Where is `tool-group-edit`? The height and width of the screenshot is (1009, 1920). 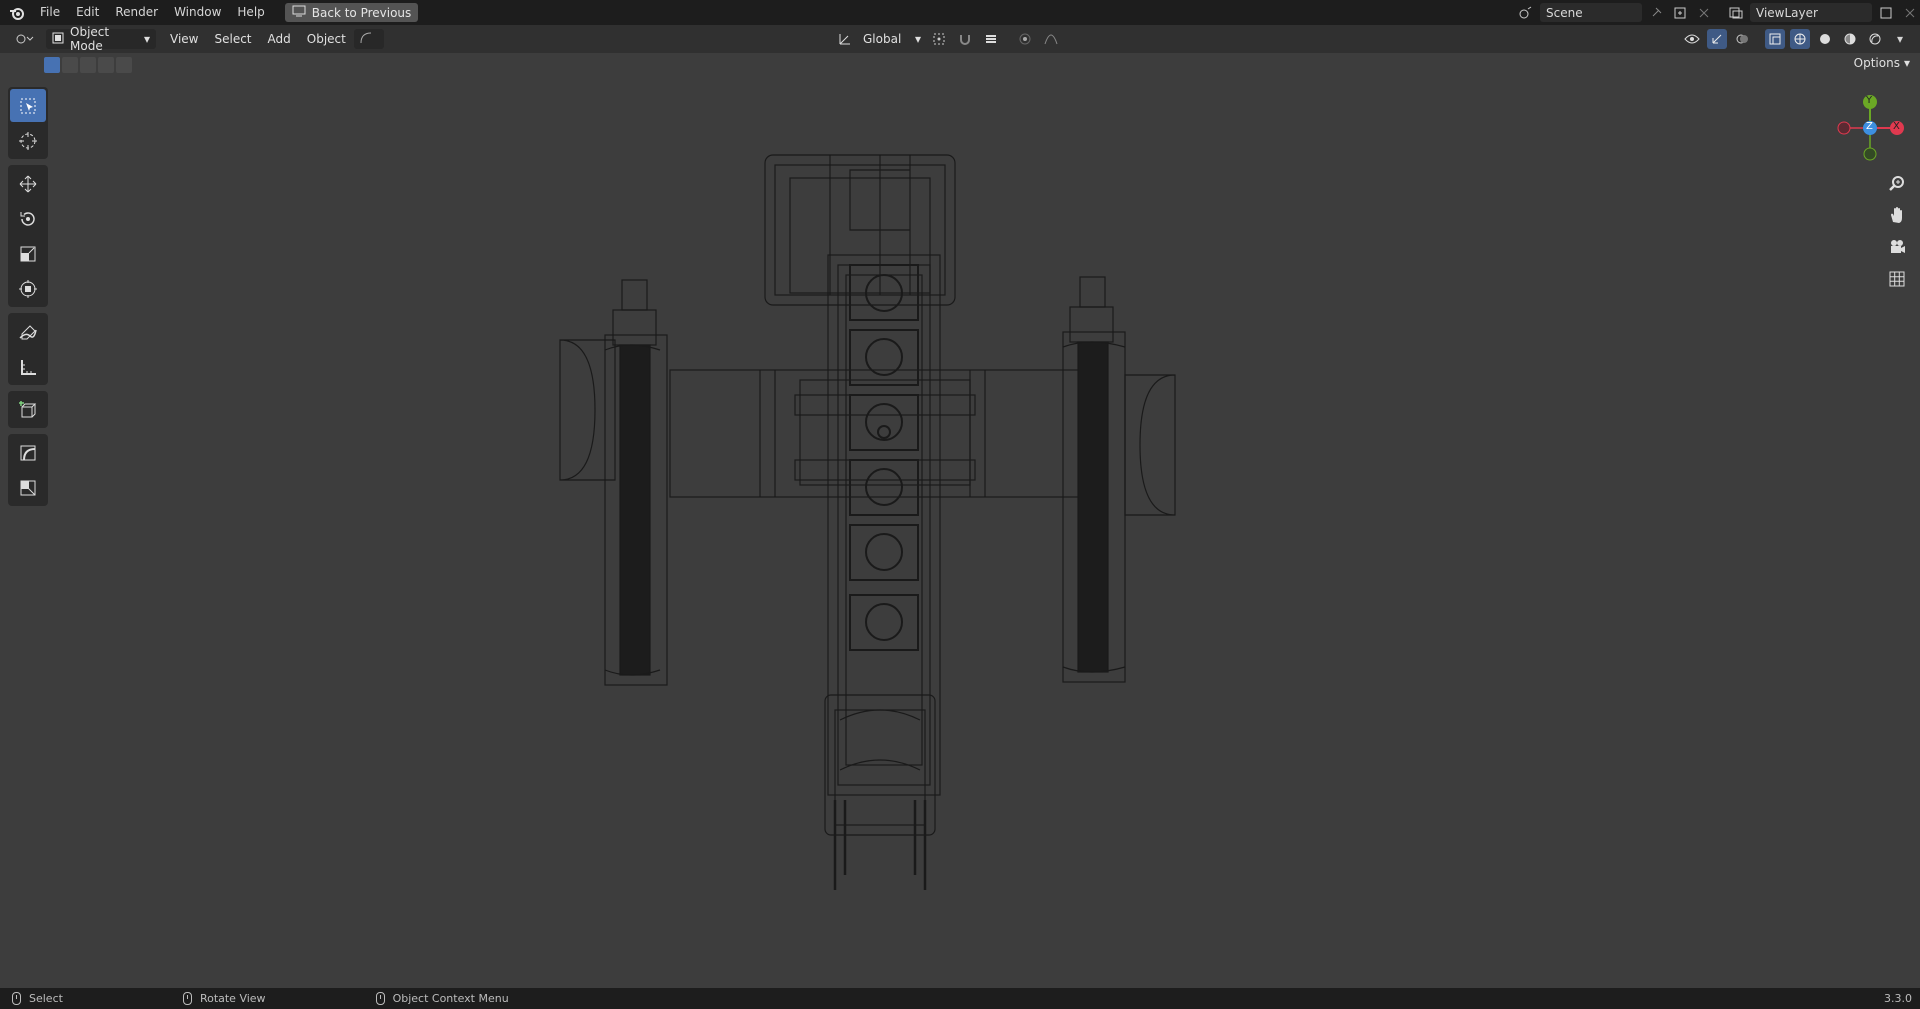 tool-group-edit is located at coordinates (28, 470).